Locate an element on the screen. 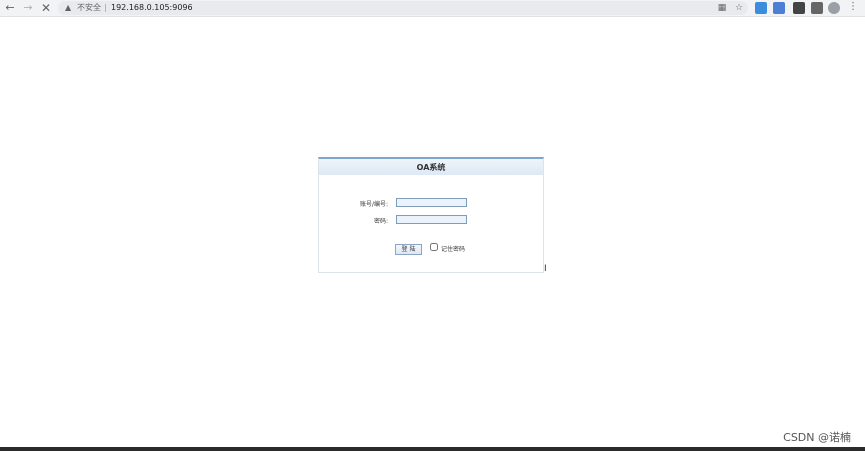  extension-puzzle-icon is located at coordinates (817, 8).